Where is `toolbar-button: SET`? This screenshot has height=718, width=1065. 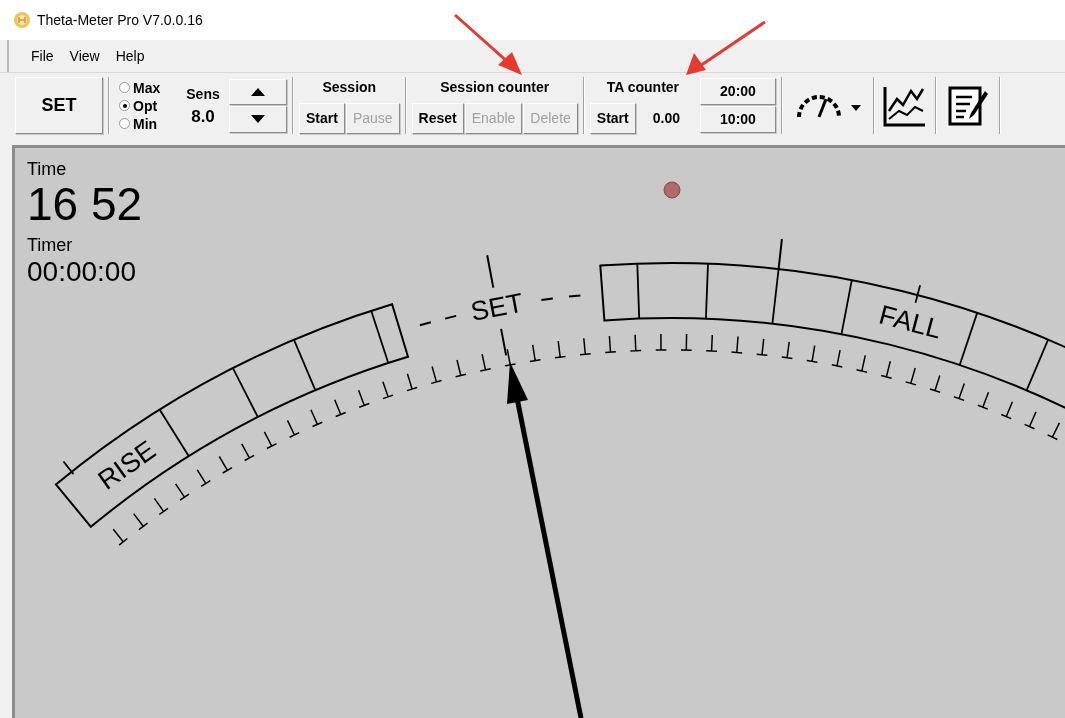 toolbar-button: SET is located at coordinates (59, 105).